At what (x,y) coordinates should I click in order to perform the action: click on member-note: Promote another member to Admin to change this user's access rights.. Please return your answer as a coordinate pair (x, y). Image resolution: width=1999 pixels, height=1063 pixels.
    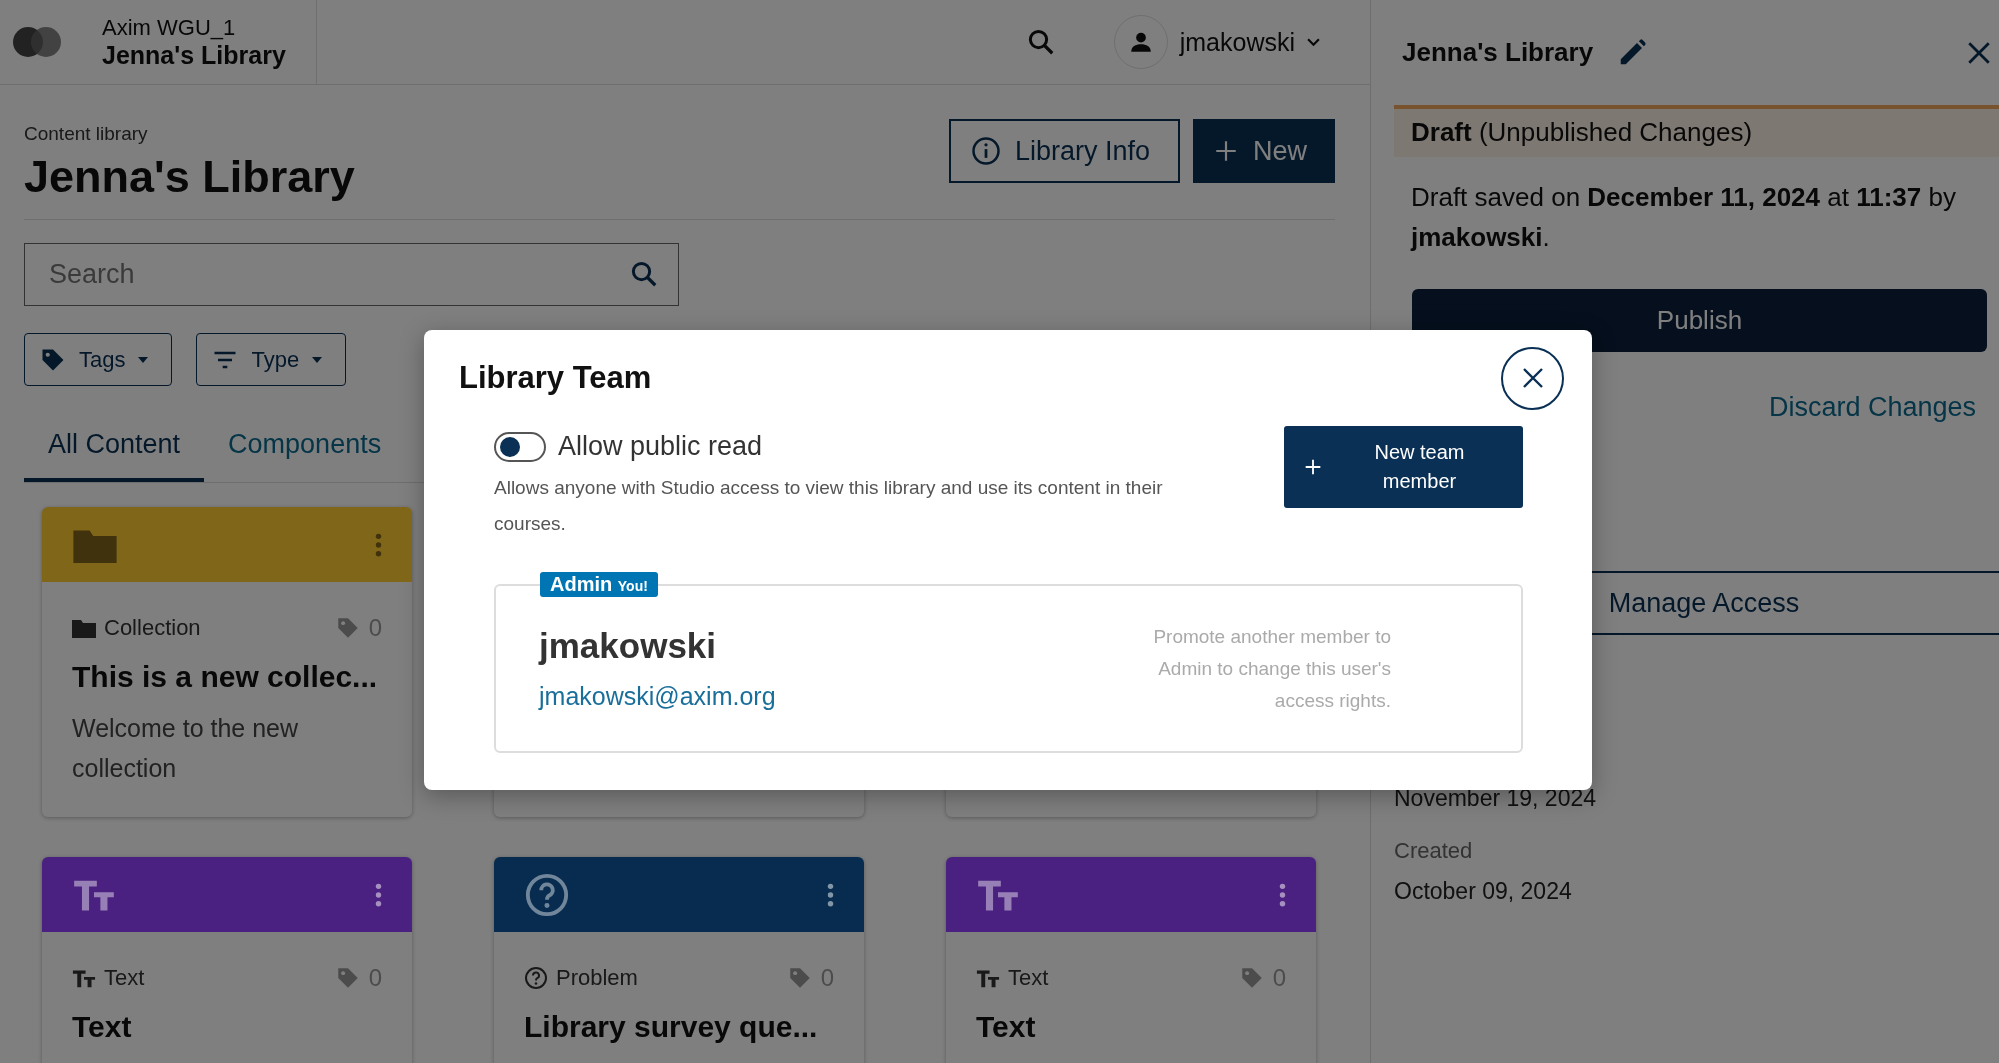
    Looking at the image, I should click on (1271, 668).